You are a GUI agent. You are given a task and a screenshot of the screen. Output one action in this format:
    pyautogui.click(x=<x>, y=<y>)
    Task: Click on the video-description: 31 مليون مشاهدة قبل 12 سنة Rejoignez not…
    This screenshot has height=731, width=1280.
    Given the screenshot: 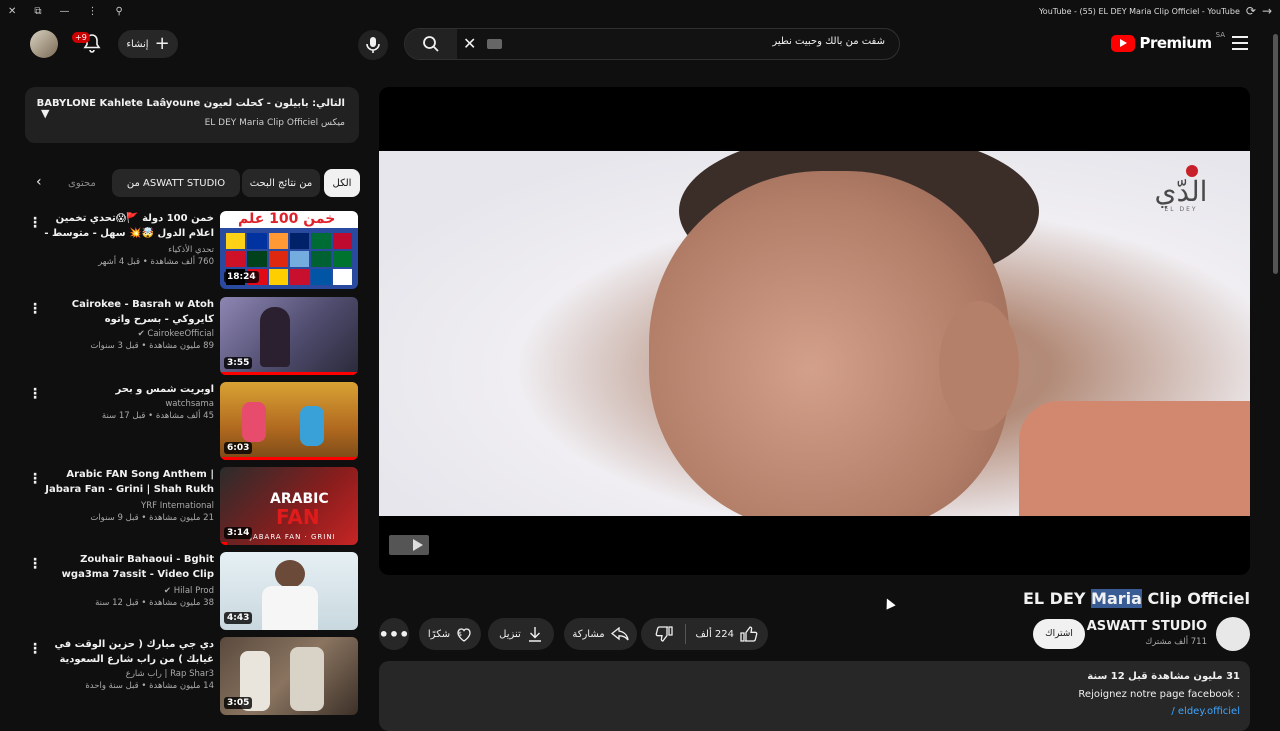 What is the action you would take?
    pyautogui.click(x=814, y=696)
    